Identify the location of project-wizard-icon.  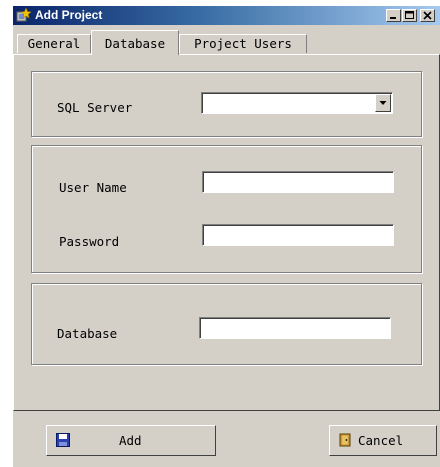
(24, 15).